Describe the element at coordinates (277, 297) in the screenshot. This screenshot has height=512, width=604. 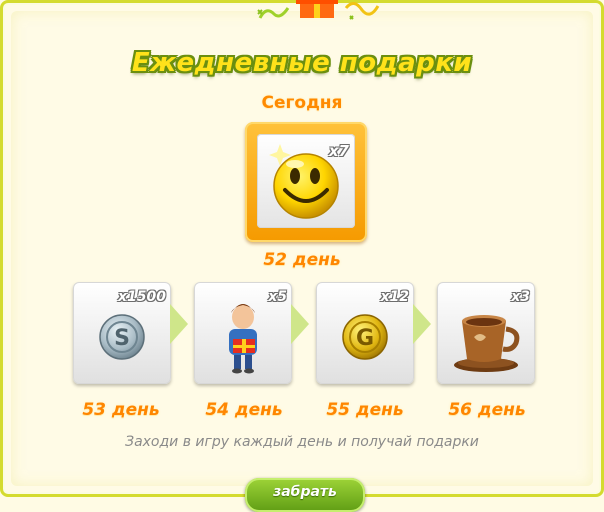
I see `reward-count: x5` at that location.